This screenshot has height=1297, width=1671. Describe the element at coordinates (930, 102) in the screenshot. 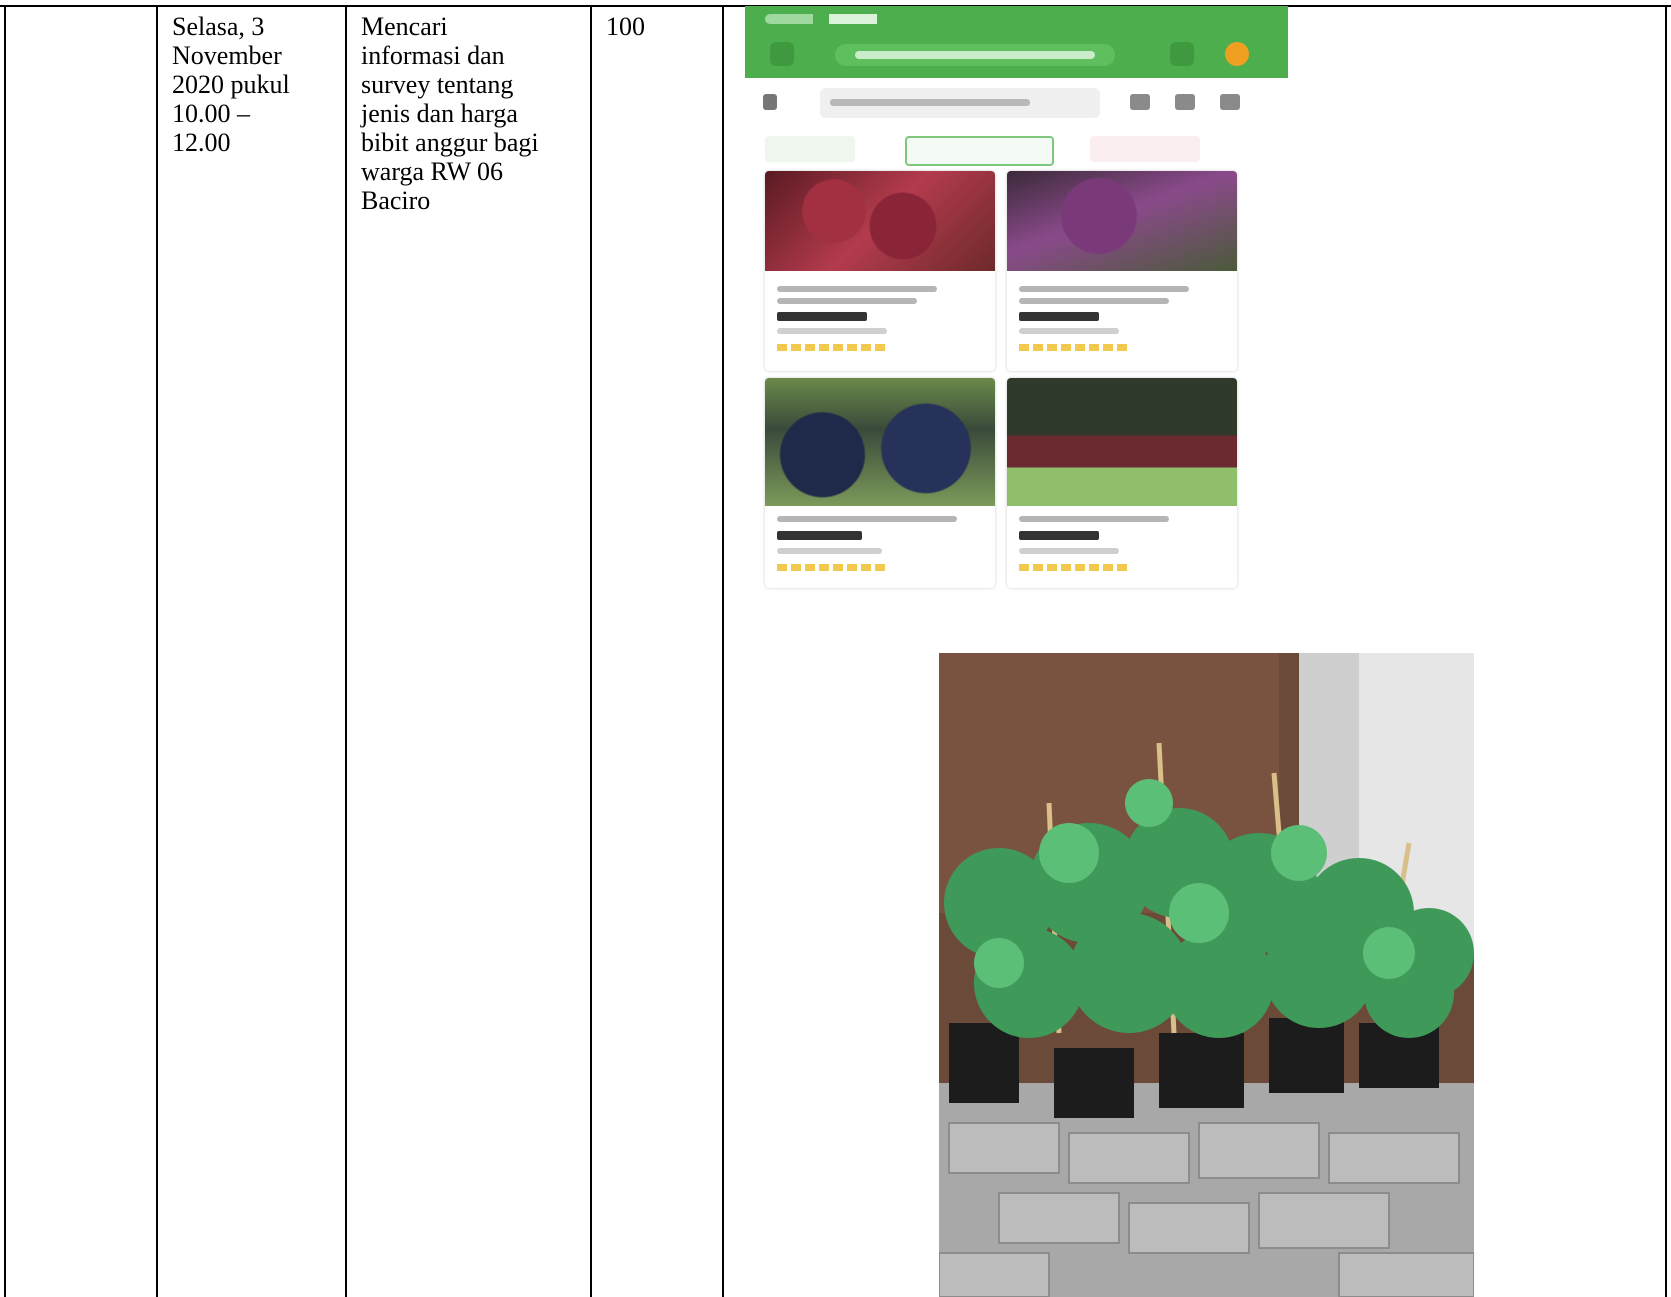

I see `search-text-blur` at that location.